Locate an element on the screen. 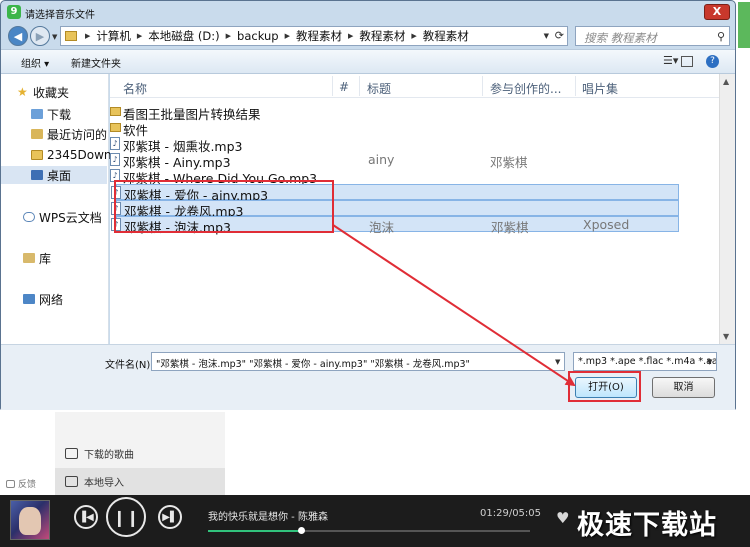 Image resolution: width=750 pixels, height=547 pixels. open-button-highlight-box is located at coordinates (604, 386).